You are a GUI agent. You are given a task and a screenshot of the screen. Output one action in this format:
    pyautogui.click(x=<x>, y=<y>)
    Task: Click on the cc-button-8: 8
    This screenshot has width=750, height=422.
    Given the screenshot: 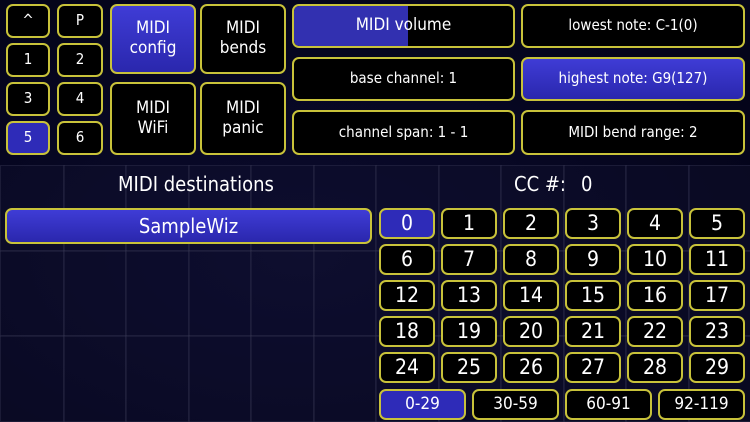 What is the action you would take?
    pyautogui.click(x=531, y=259)
    